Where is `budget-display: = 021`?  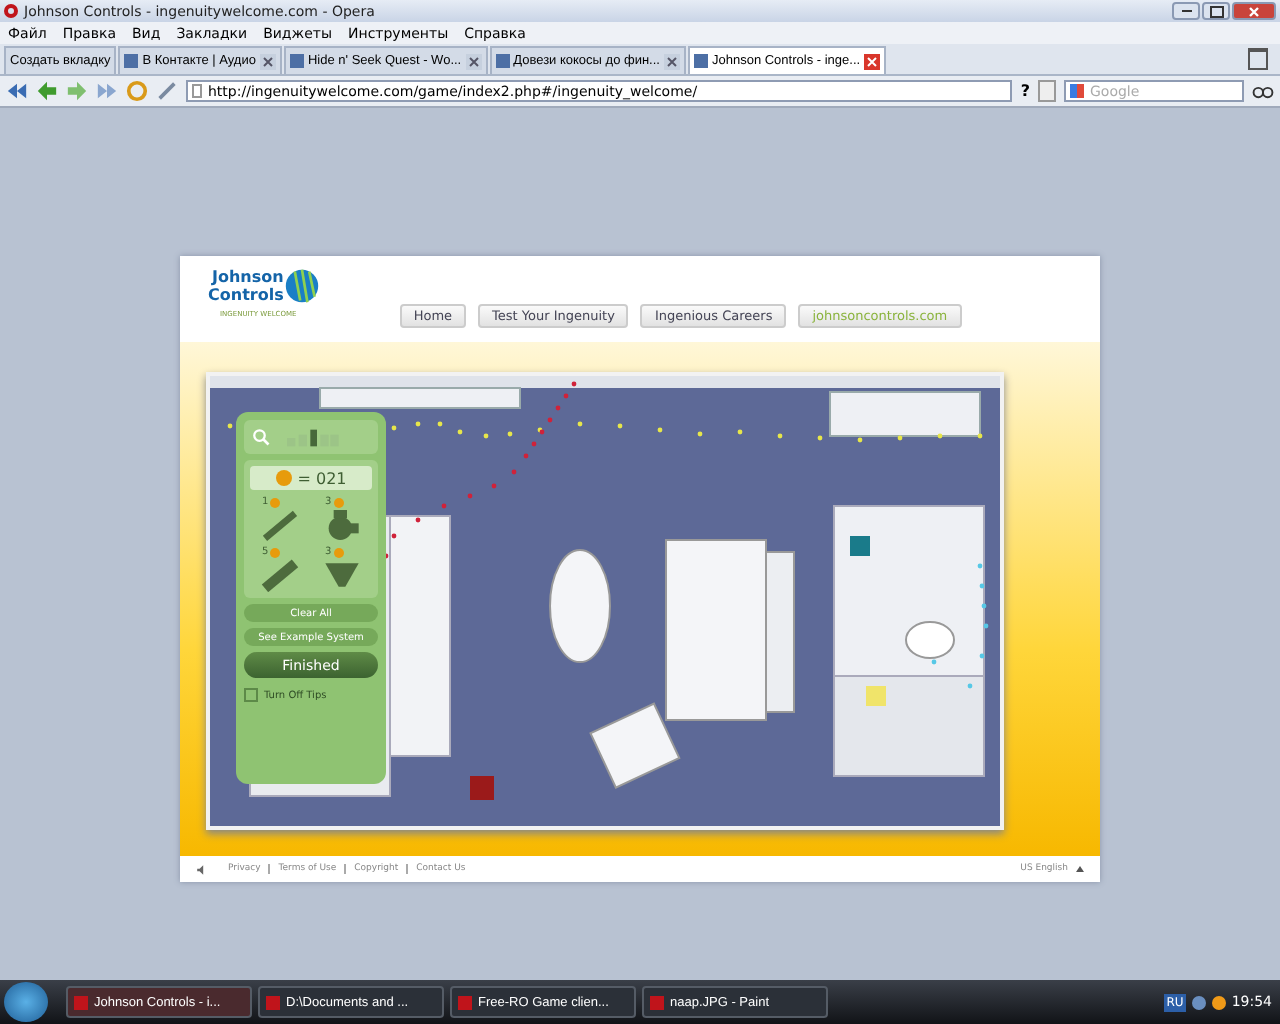
budget-display: = 021 is located at coordinates (311, 478).